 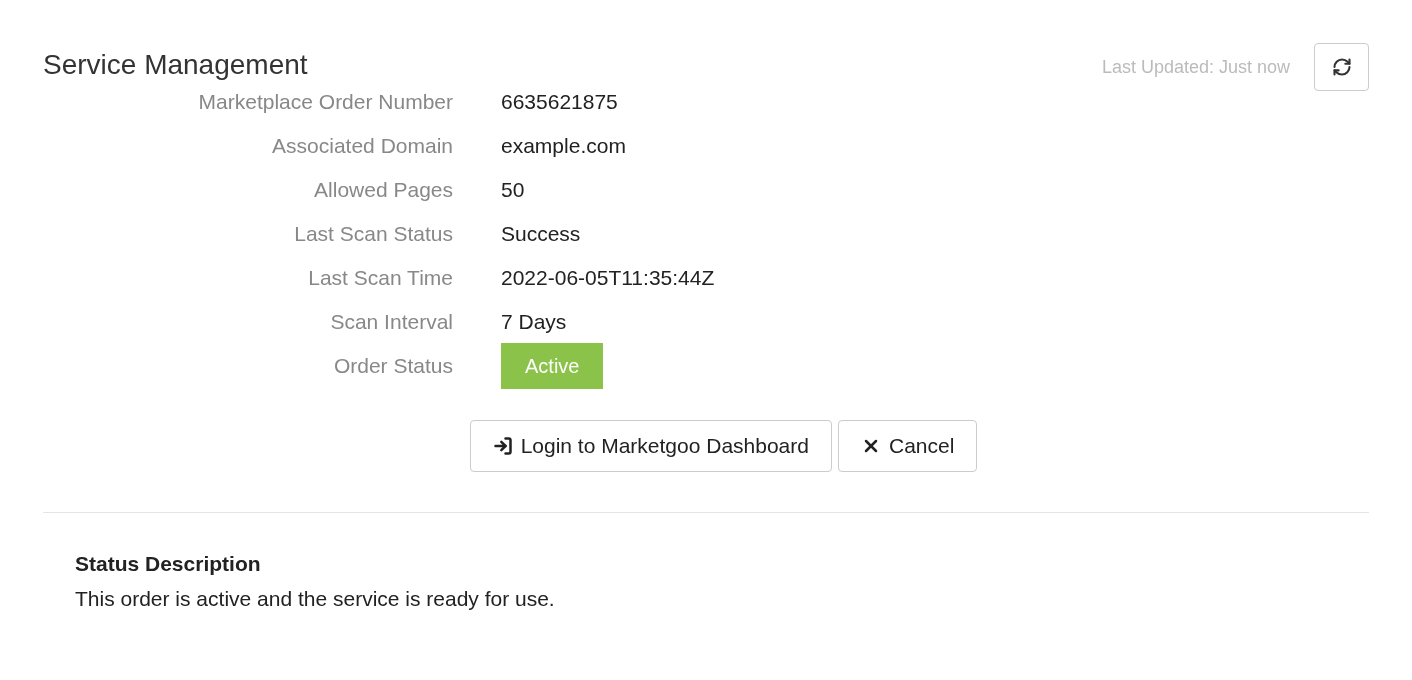 What do you see at coordinates (502, 446) in the screenshot?
I see `login-icon` at bounding box center [502, 446].